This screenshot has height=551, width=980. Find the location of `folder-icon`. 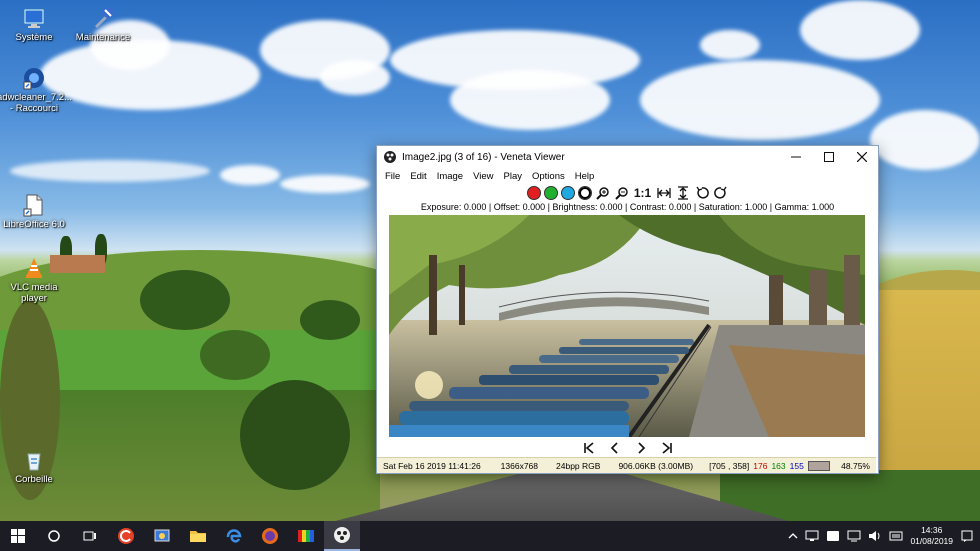

folder-icon is located at coordinates (198, 536).